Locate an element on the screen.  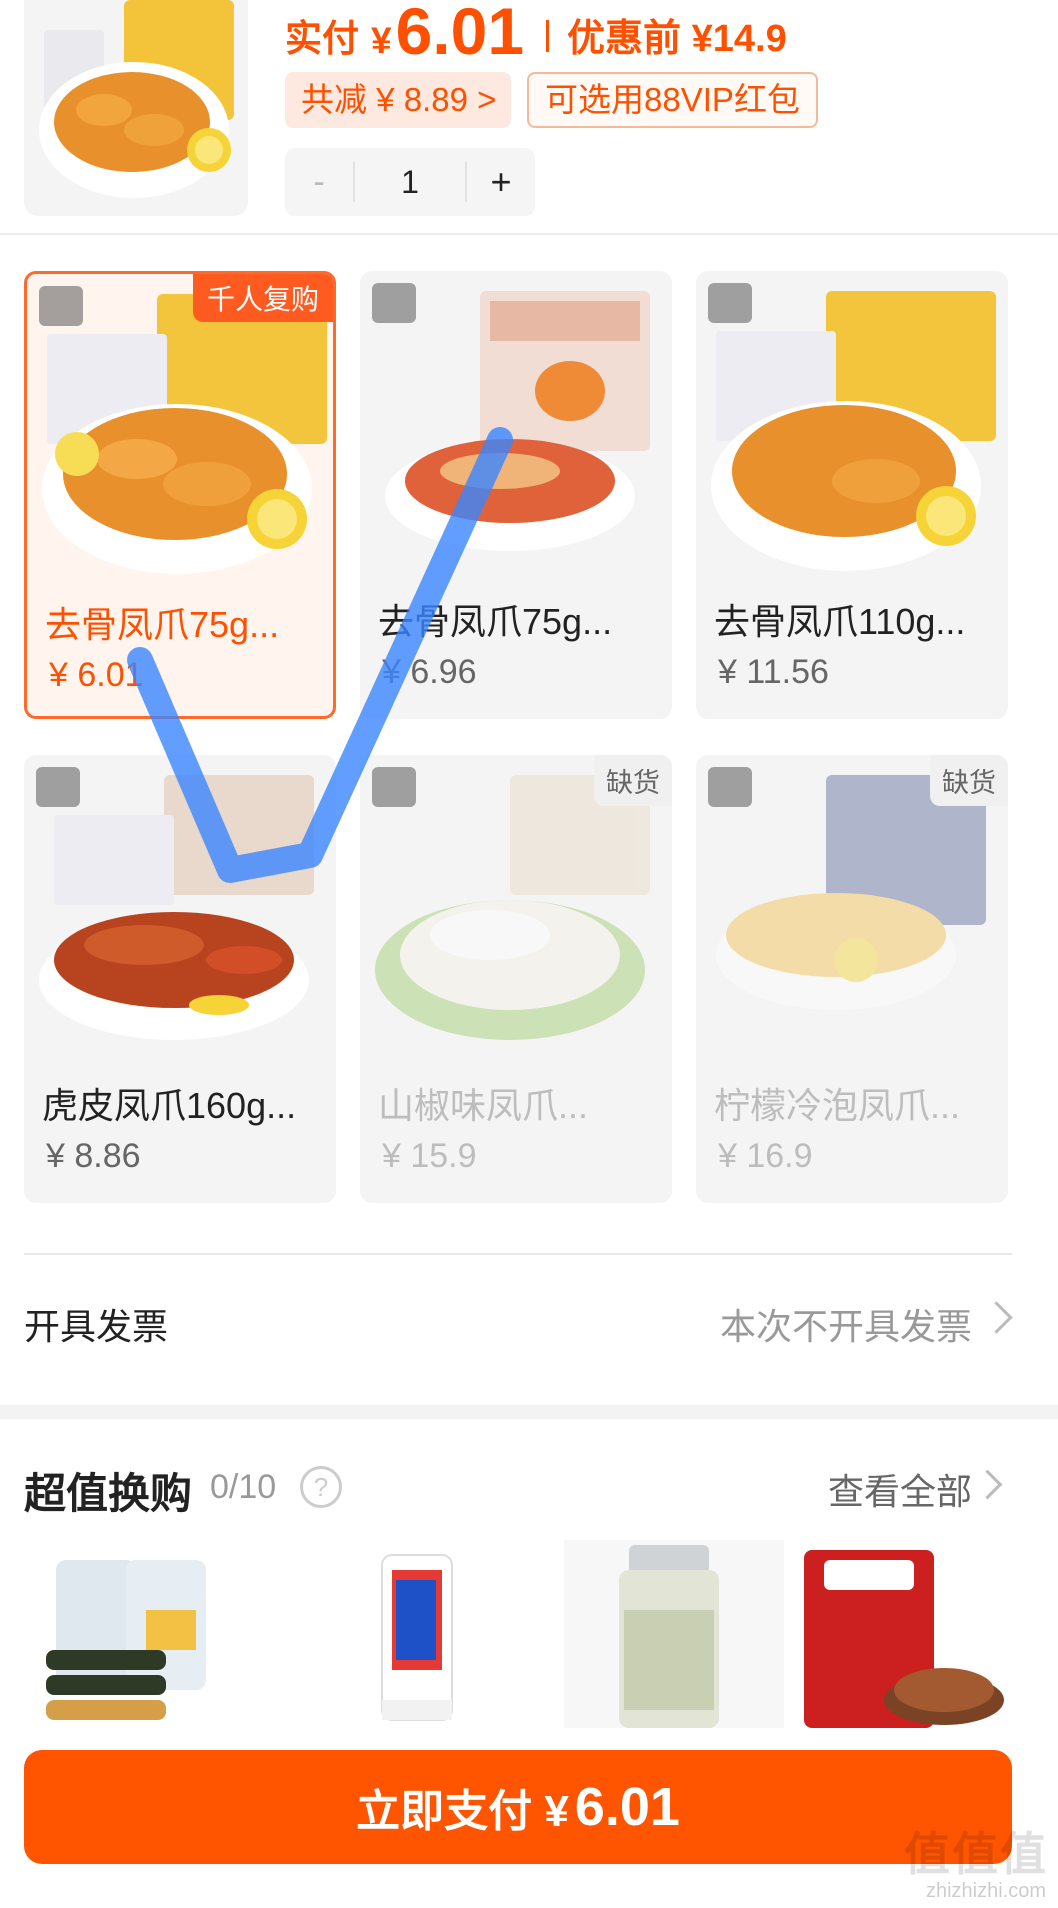
paid-price-line: 实付 ¥ 6.01 优惠前 ¥14.9 is located at coordinates (536, 34).